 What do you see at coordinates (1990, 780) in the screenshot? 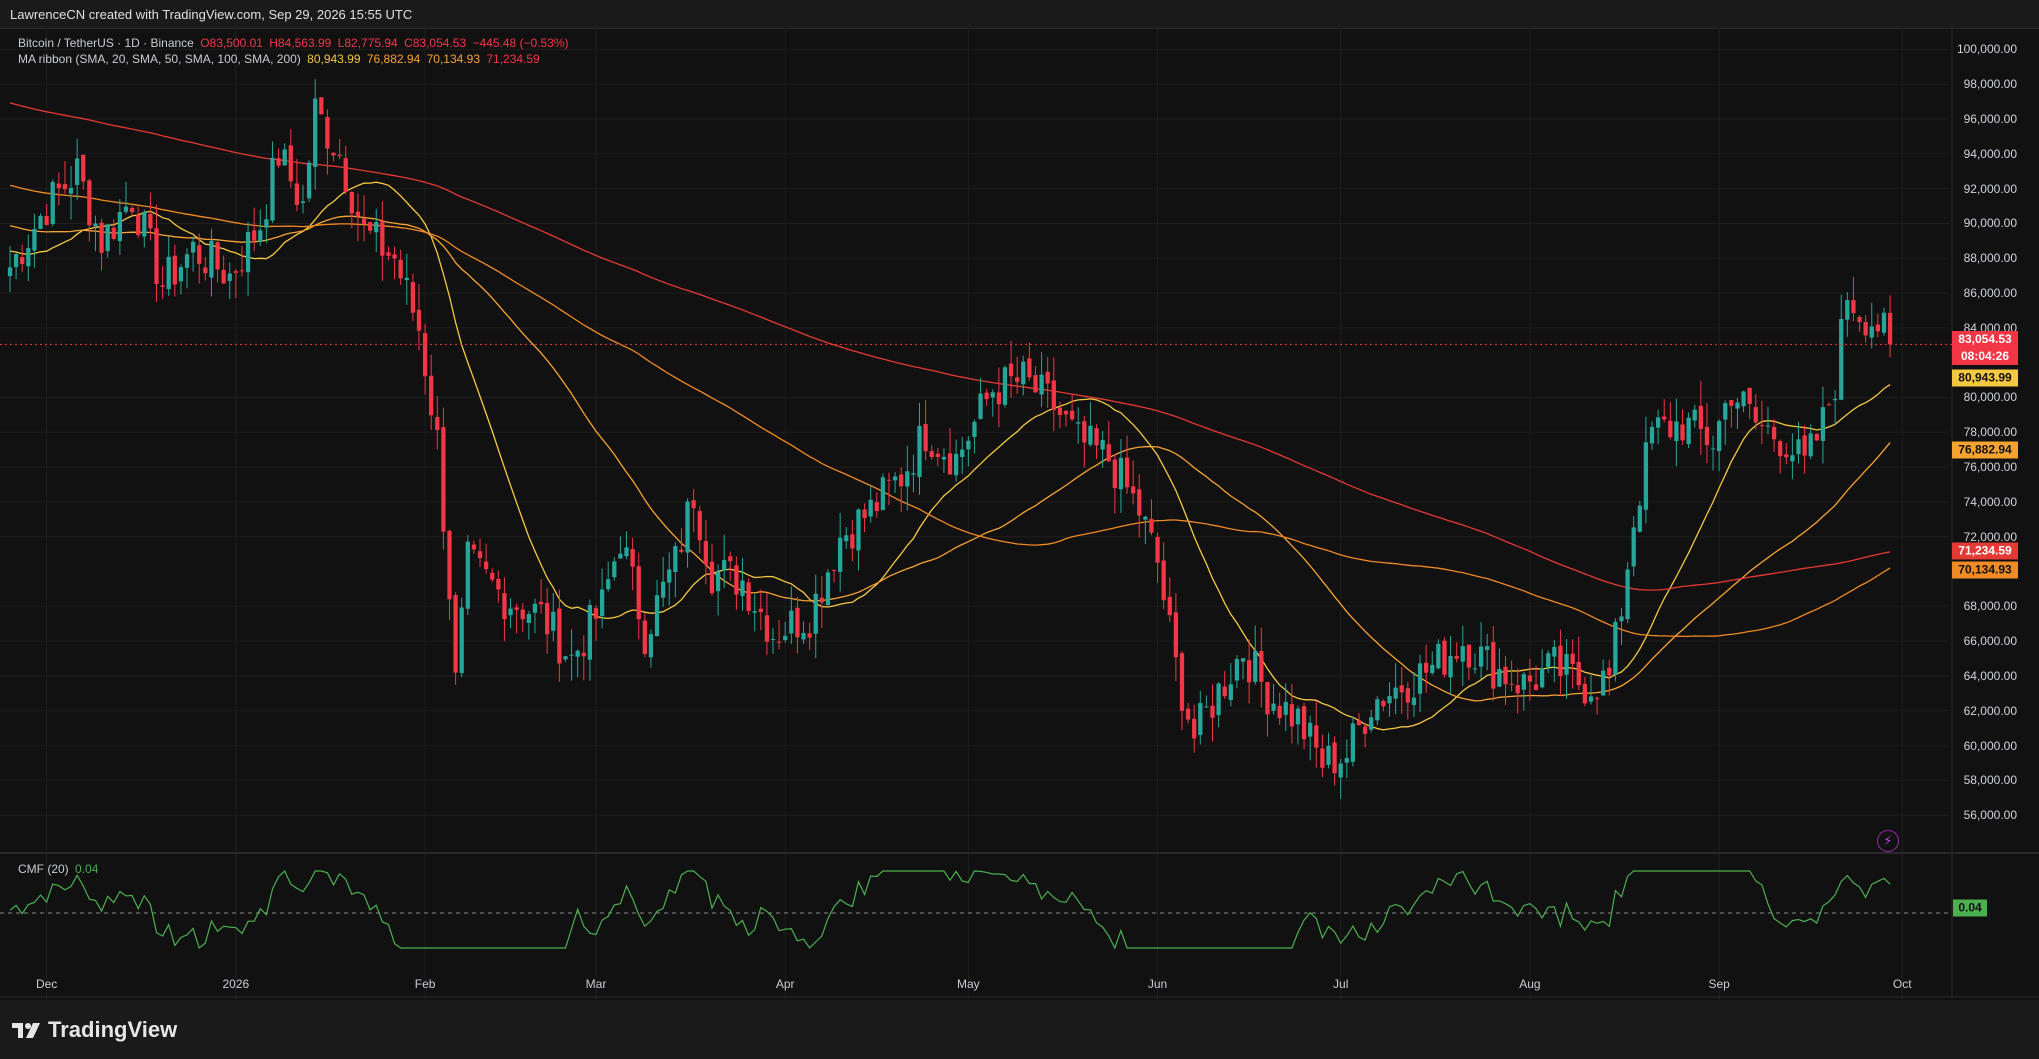
I see `price-tick-label: 58,000.00` at bounding box center [1990, 780].